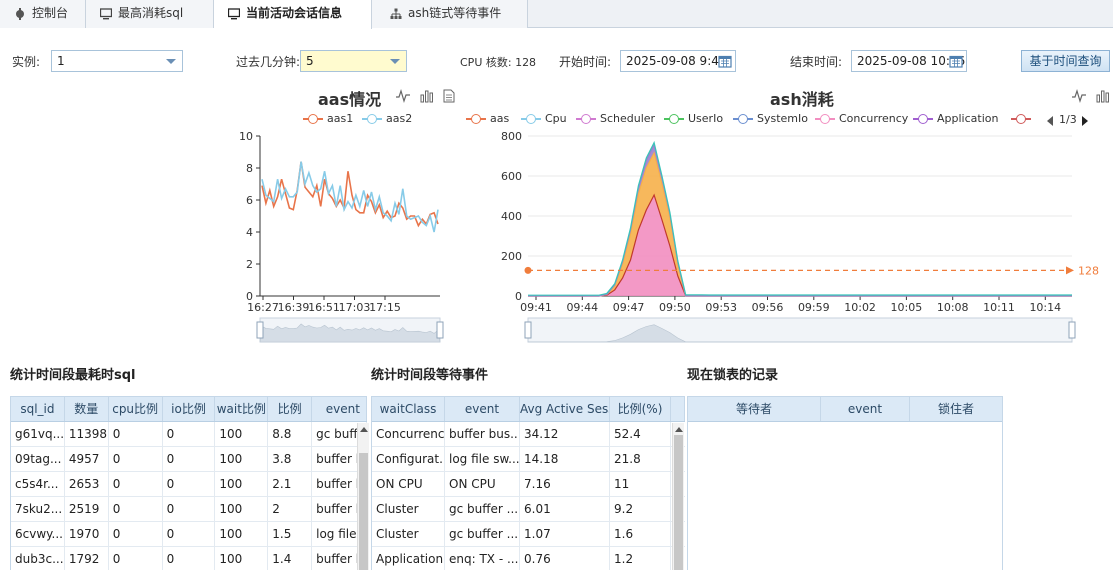 Image resolution: width=1113 pixels, height=570 pixels. Describe the element at coordinates (450, 14) in the screenshot. I see `tab-ash-chain: ash链式等待事件` at that location.